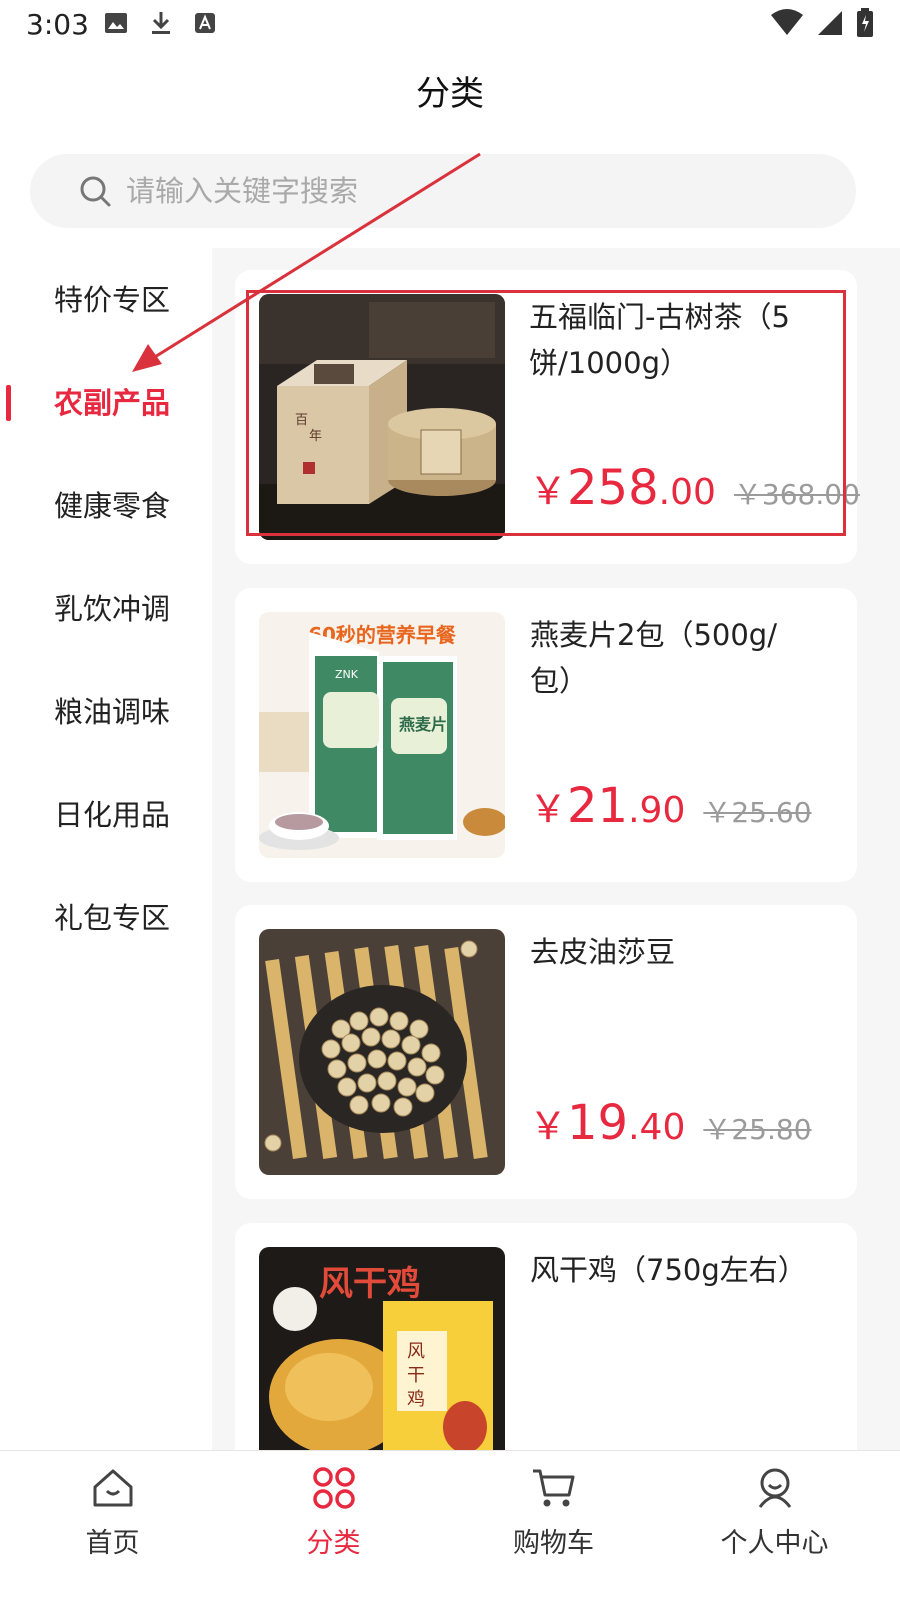  What do you see at coordinates (333, 1525) in the screenshot?
I see `nav-category: 分类` at bounding box center [333, 1525].